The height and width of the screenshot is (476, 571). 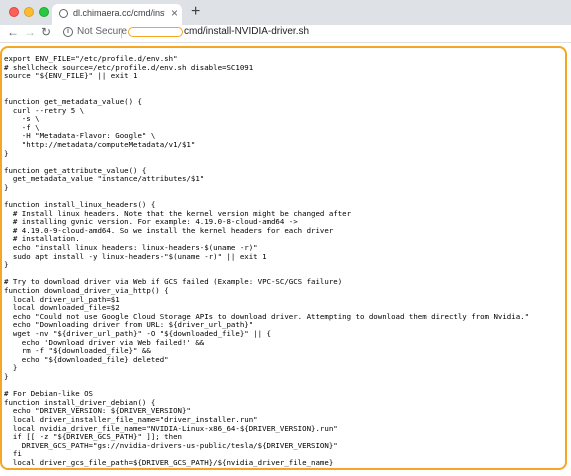 What do you see at coordinates (285, 42) in the screenshot?
I see `toolbar-divider` at bounding box center [285, 42].